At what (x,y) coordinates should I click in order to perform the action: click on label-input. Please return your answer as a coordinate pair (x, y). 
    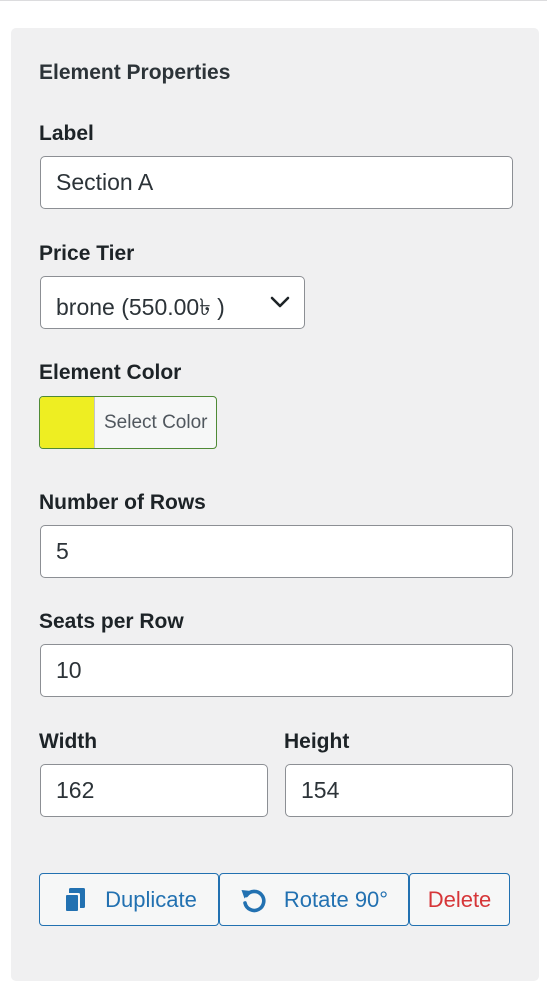
    Looking at the image, I should click on (276, 182).